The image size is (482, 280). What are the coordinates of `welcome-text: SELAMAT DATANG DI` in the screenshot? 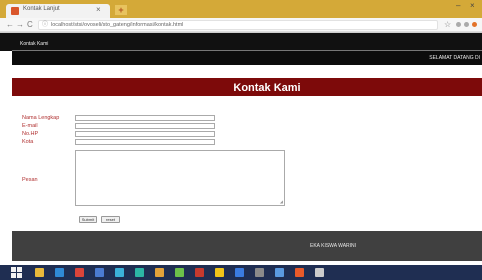 It's located at (454, 58).